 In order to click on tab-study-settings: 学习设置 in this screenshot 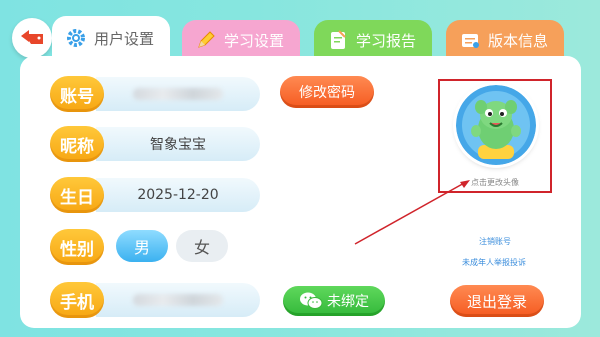, I will do `click(241, 40)`.